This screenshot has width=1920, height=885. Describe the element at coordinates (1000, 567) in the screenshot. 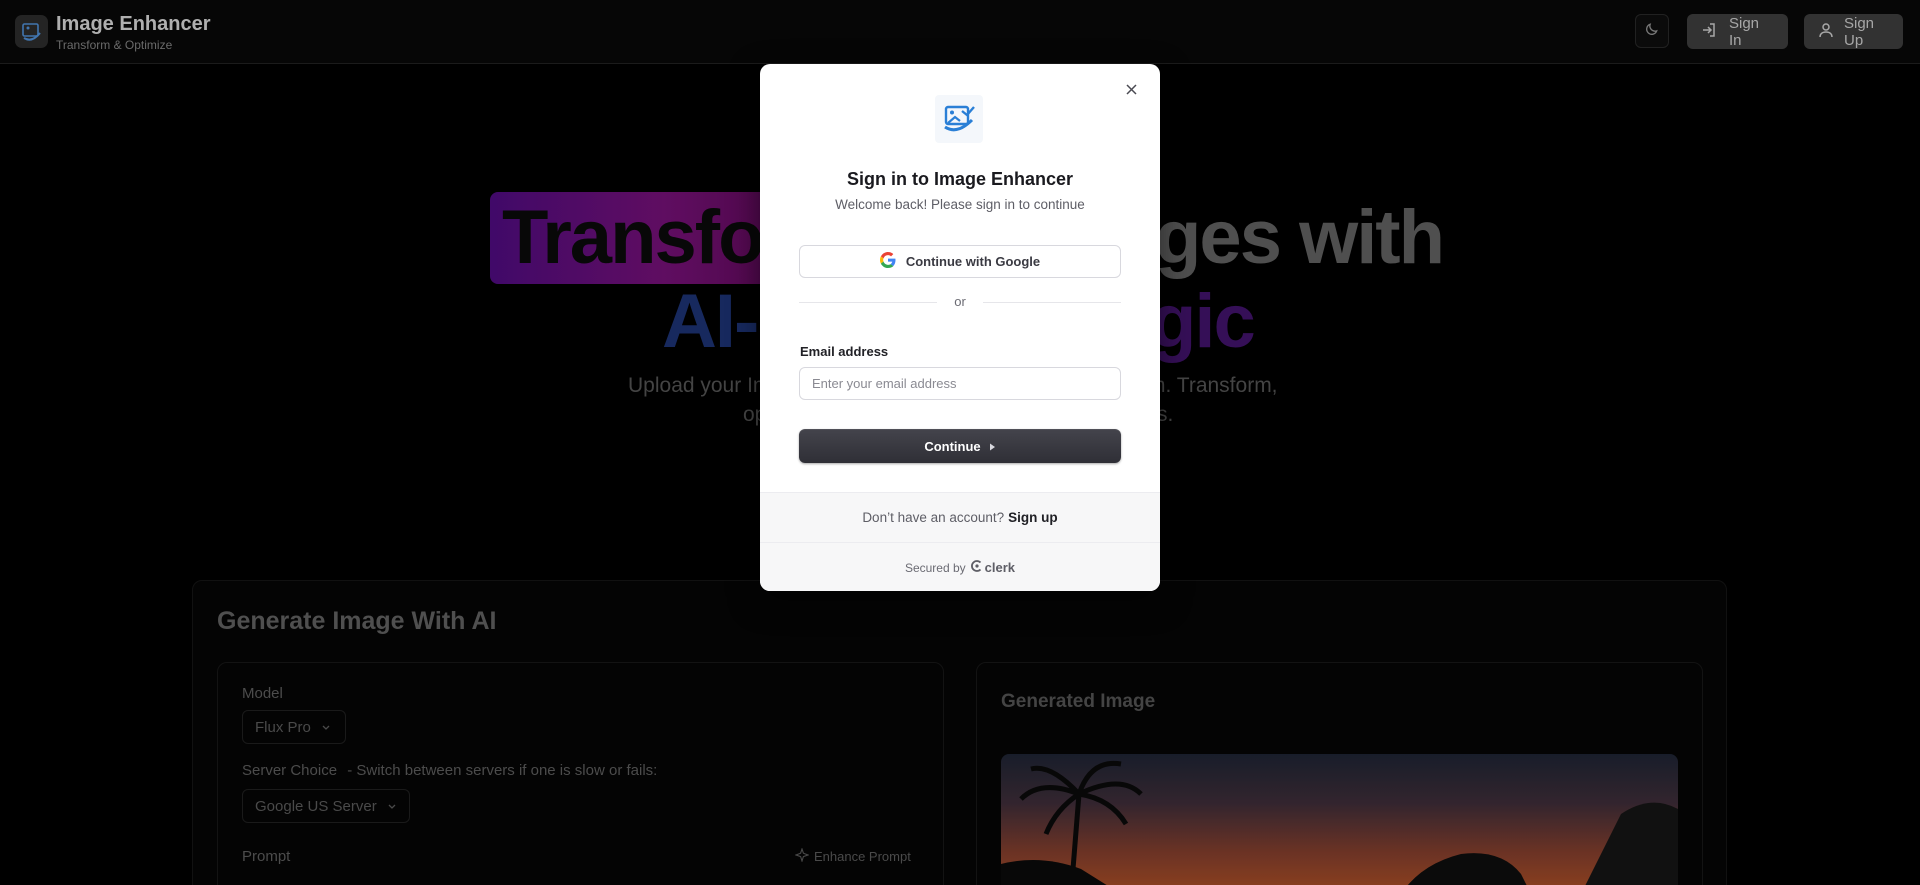

I see `clerk-label: clerk` at that location.